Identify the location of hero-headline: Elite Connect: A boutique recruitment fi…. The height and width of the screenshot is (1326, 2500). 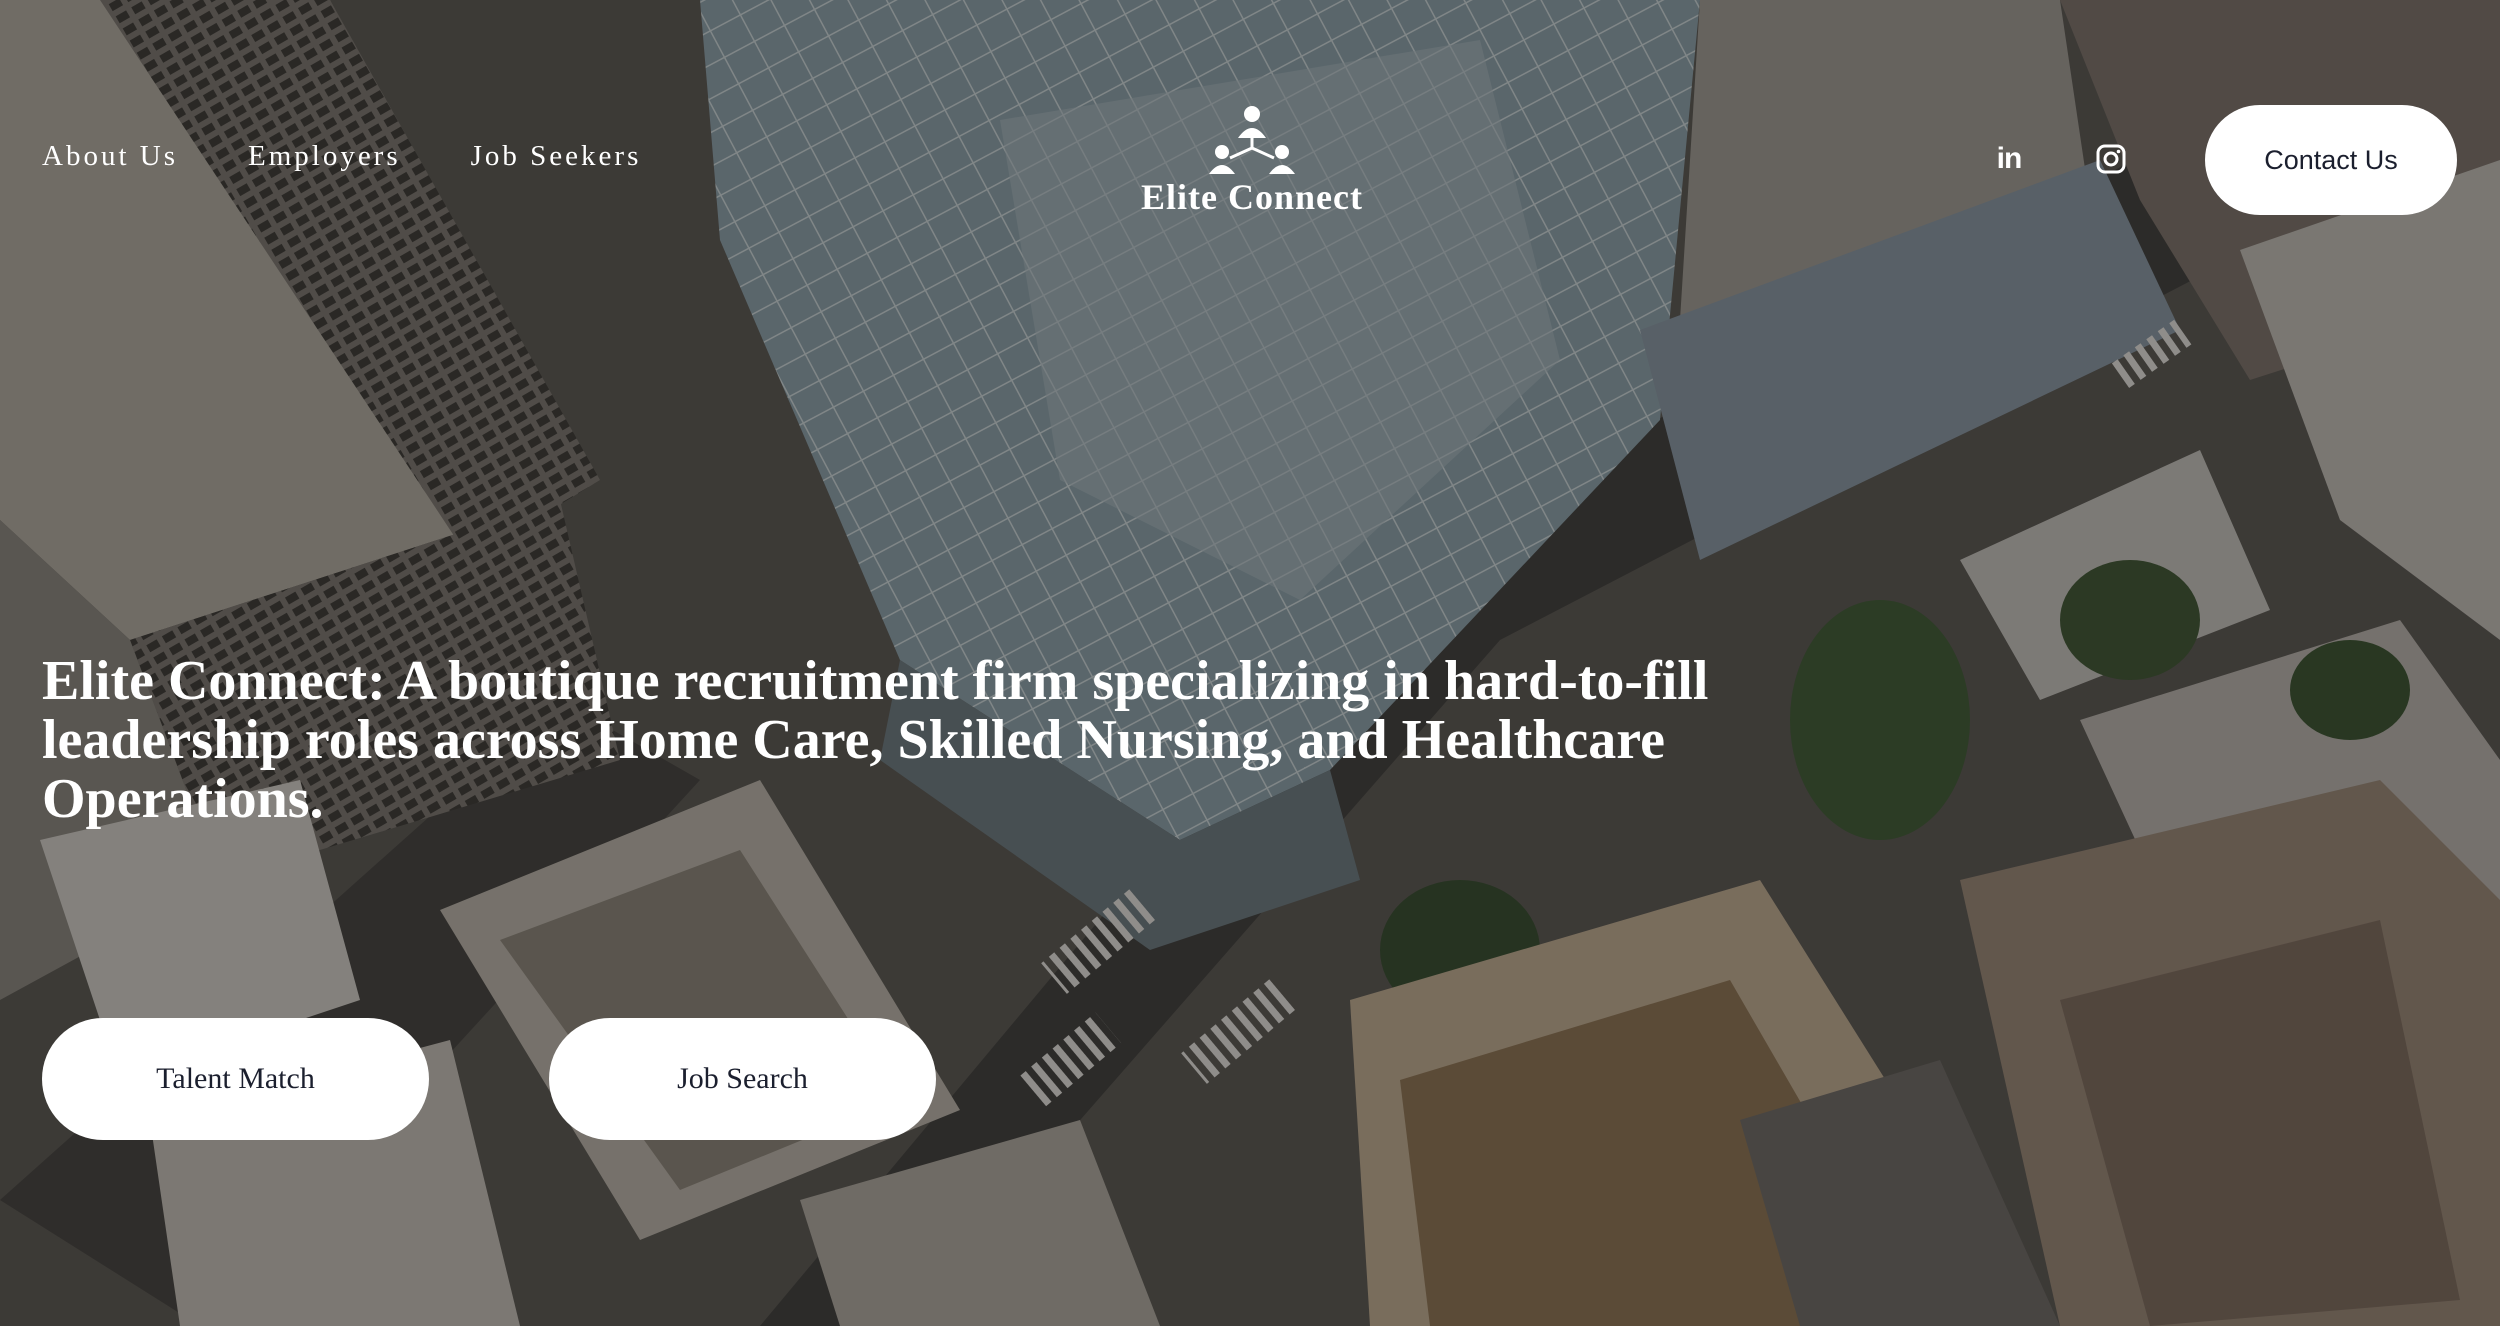
(875, 740).